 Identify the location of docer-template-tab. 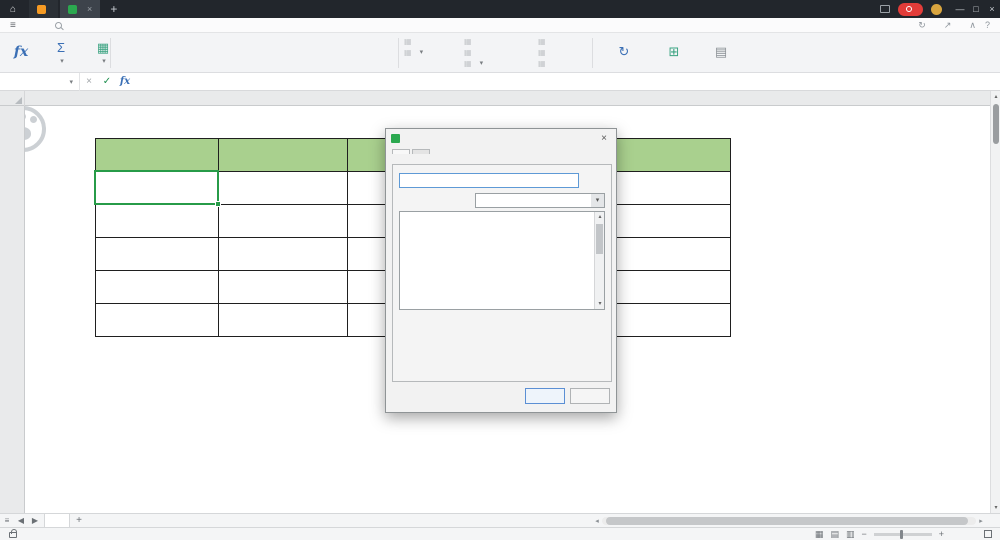
(44, 9).